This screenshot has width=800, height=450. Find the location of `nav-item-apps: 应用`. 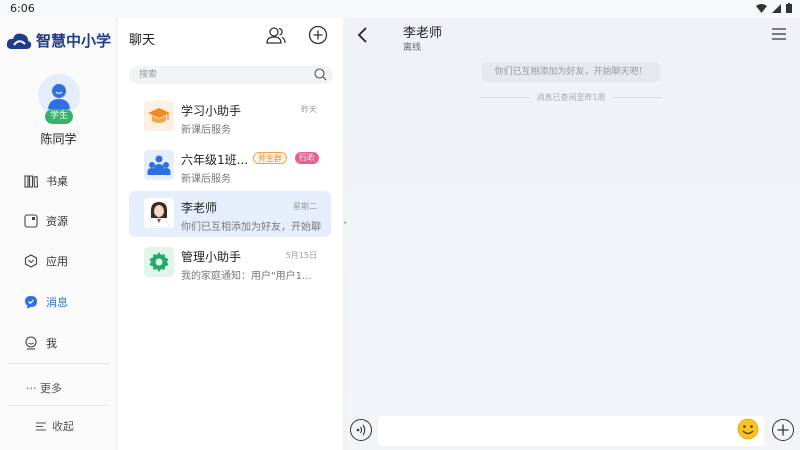

nav-item-apps: 应用 is located at coordinates (46, 261).